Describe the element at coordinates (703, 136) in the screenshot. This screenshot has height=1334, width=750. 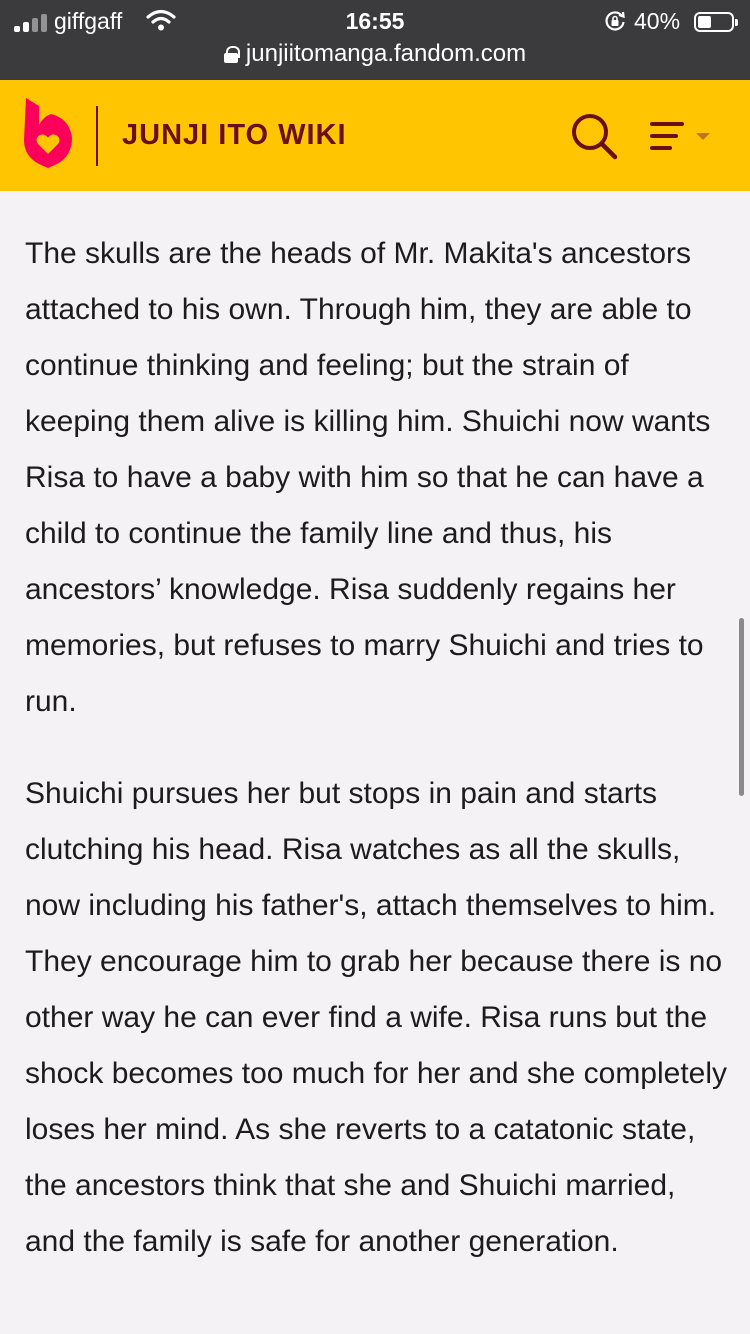
I see `caret-down-icon` at that location.